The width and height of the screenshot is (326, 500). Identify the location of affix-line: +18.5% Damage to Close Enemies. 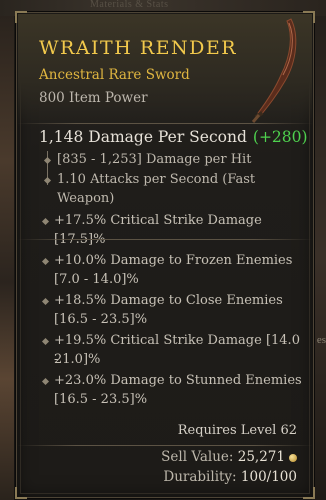
(168, 300).